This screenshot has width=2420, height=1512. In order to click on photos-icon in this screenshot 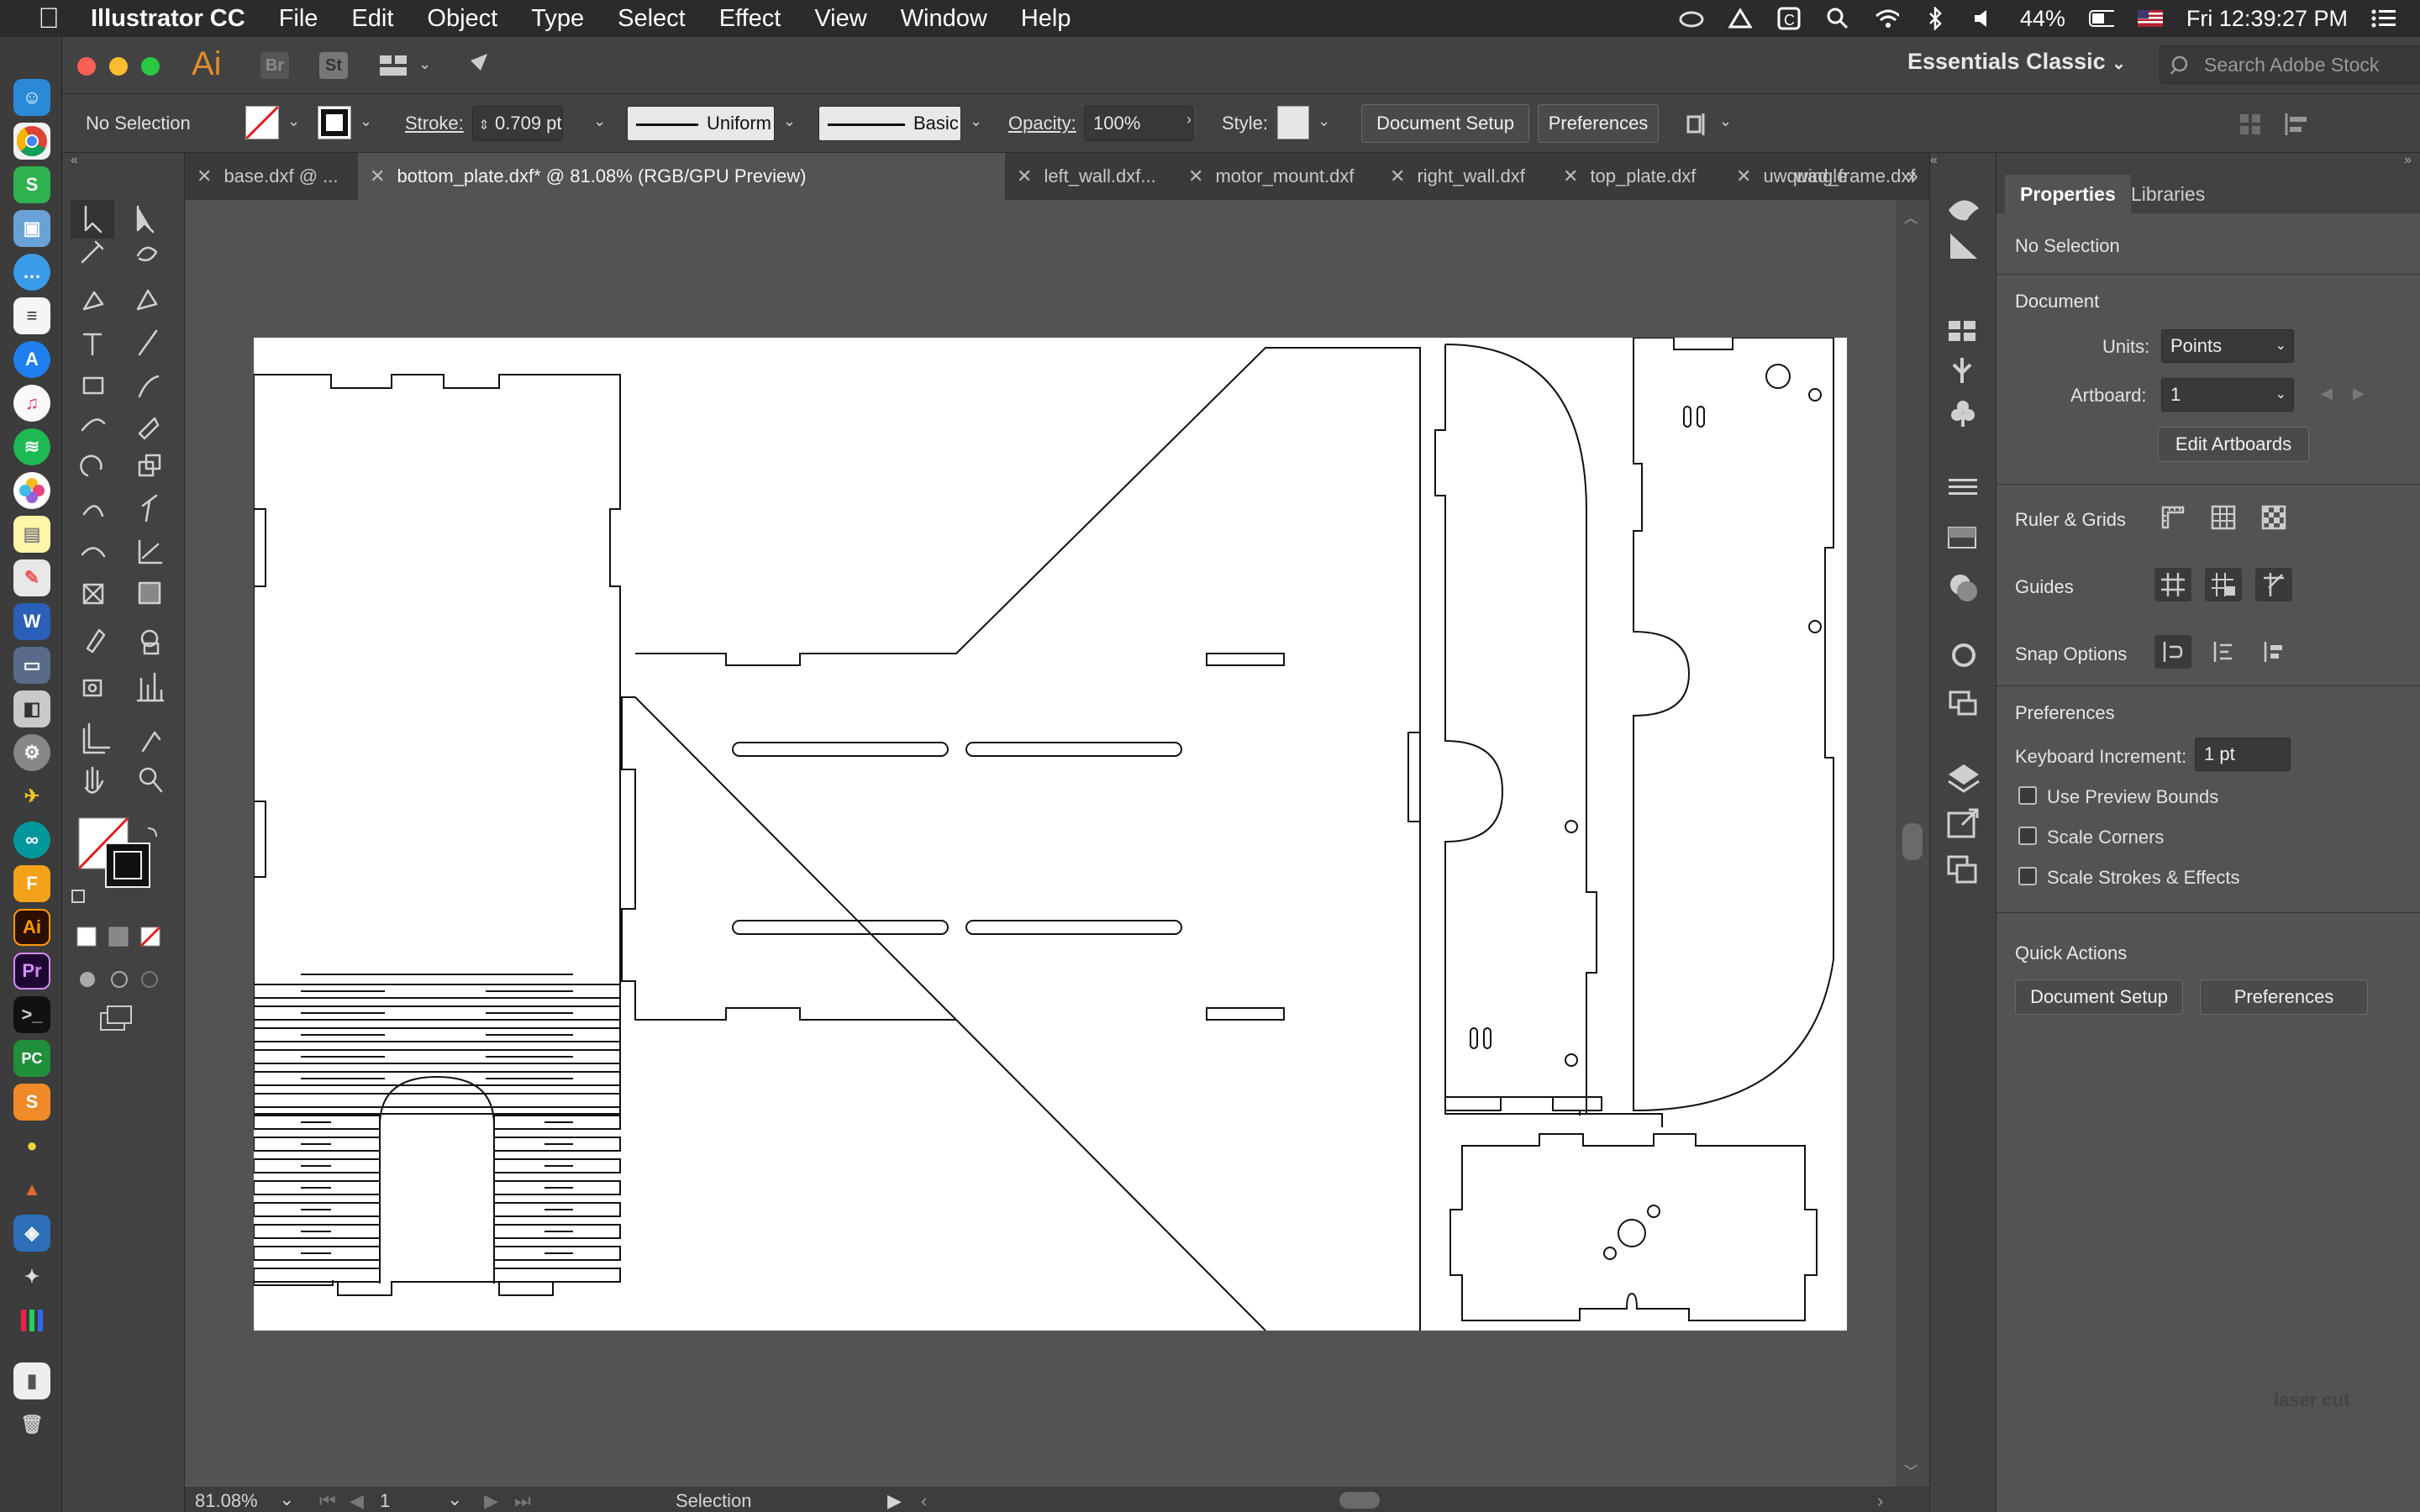, I will do `click(31, 490)`.